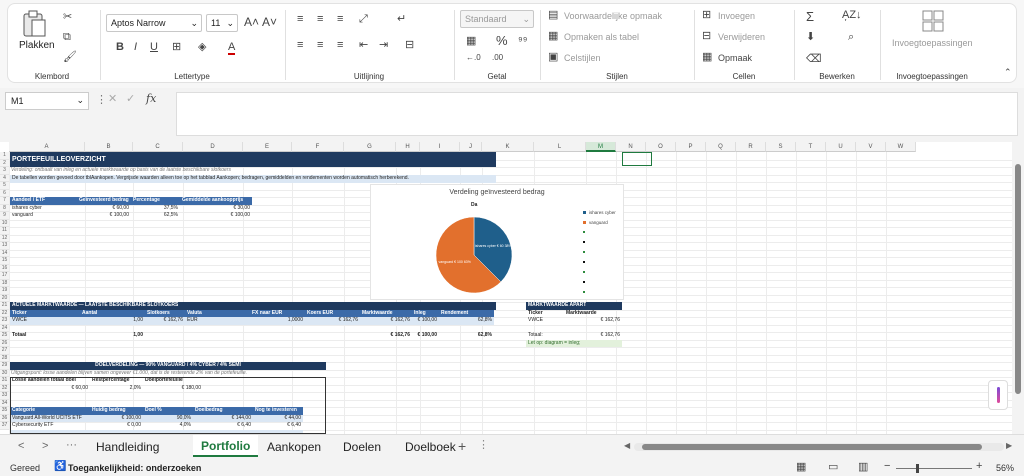 The image size is (1024, 476). I want to click on column-header: J, so click(471, 147).